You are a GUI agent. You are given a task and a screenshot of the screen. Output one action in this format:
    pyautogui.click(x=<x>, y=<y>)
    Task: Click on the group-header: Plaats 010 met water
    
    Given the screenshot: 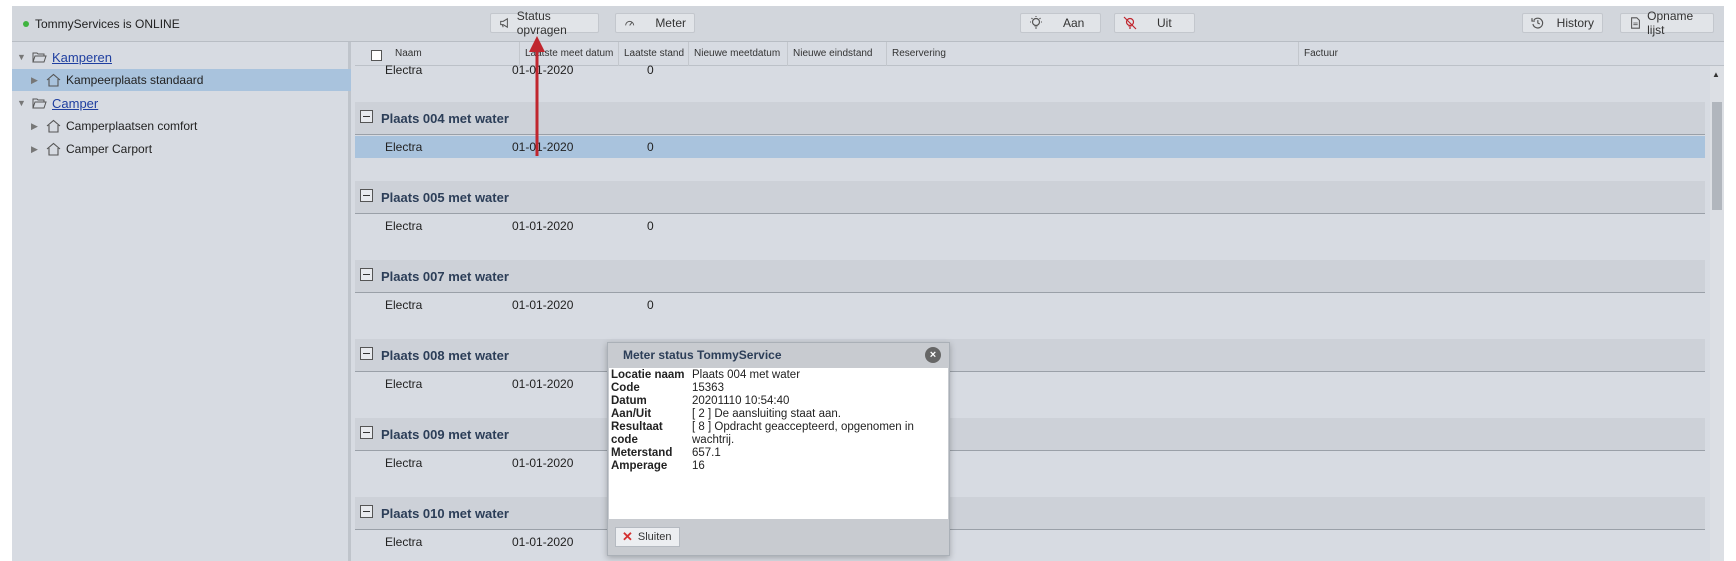 What is the action you would take?
    pyautogui.click(x=1030, y=513)
    